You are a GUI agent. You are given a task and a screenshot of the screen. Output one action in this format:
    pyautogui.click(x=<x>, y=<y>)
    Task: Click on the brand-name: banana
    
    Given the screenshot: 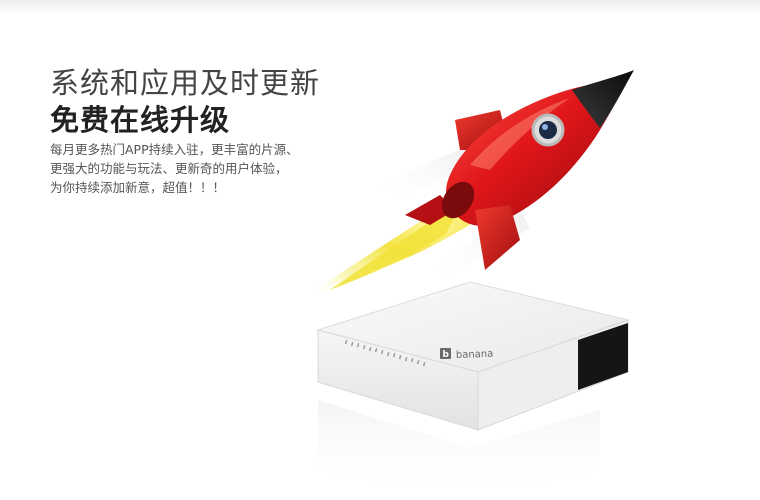 What is the action you would take?
    pyautogui.click(x=475, y=355)
    